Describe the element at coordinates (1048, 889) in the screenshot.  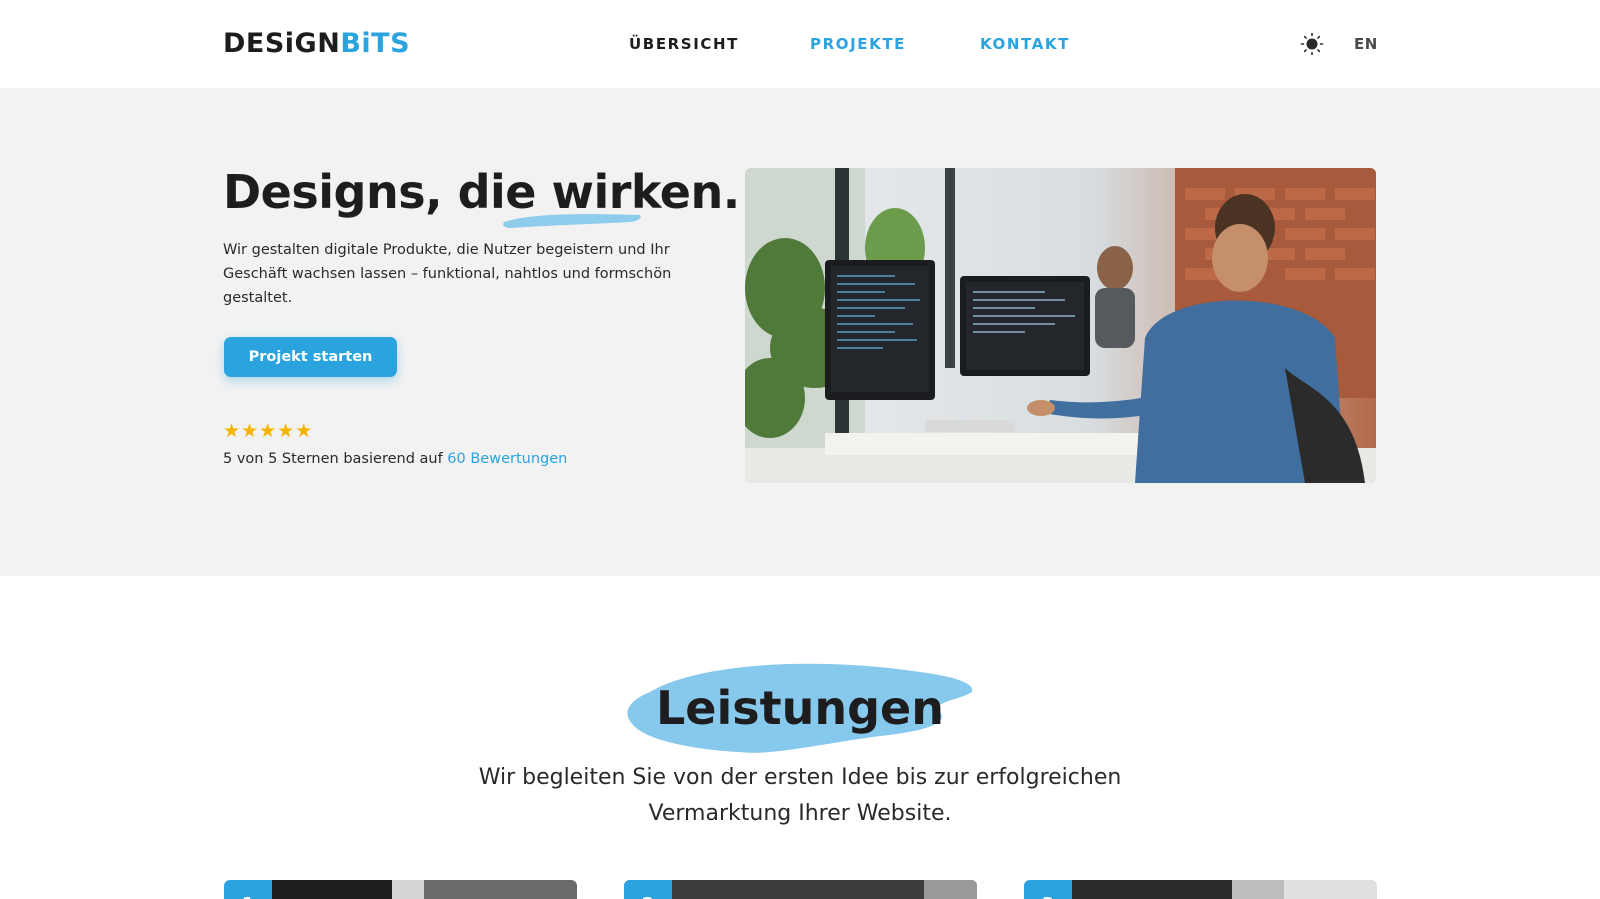
I see `service-card-number: 3` at that location.